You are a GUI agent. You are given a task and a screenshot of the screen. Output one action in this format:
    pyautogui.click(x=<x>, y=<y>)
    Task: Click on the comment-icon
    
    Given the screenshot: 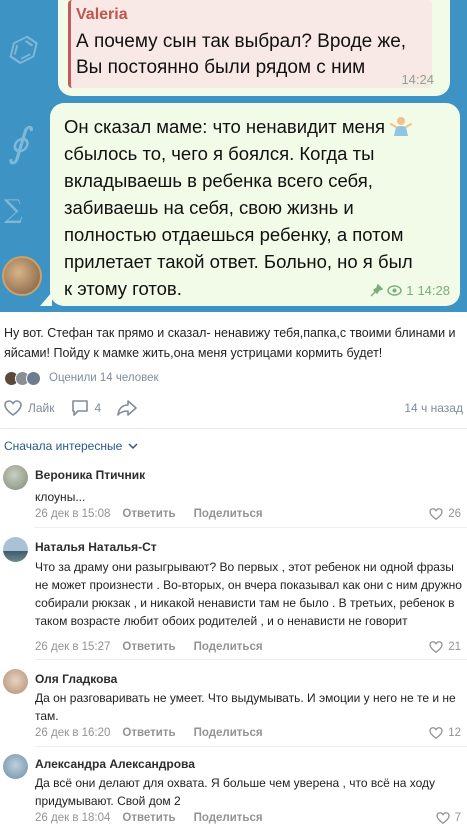 What is the action you would take?
    pyautogui.click(x=79, y=408)
    